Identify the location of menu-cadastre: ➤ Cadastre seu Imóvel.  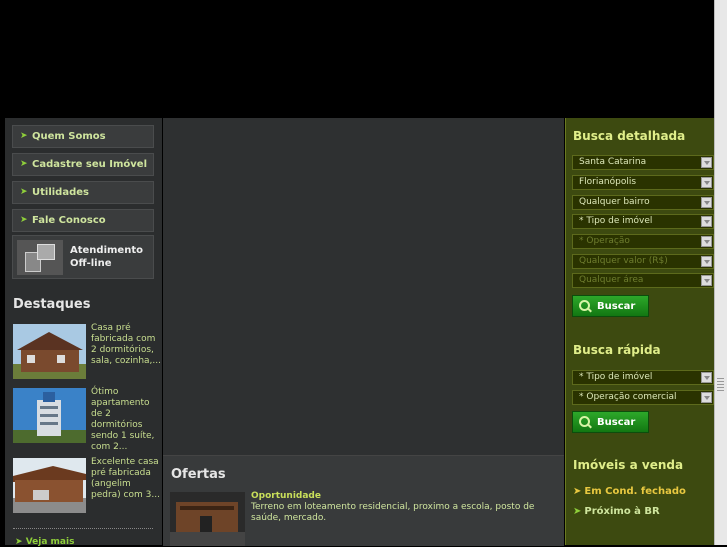
(83, 164).